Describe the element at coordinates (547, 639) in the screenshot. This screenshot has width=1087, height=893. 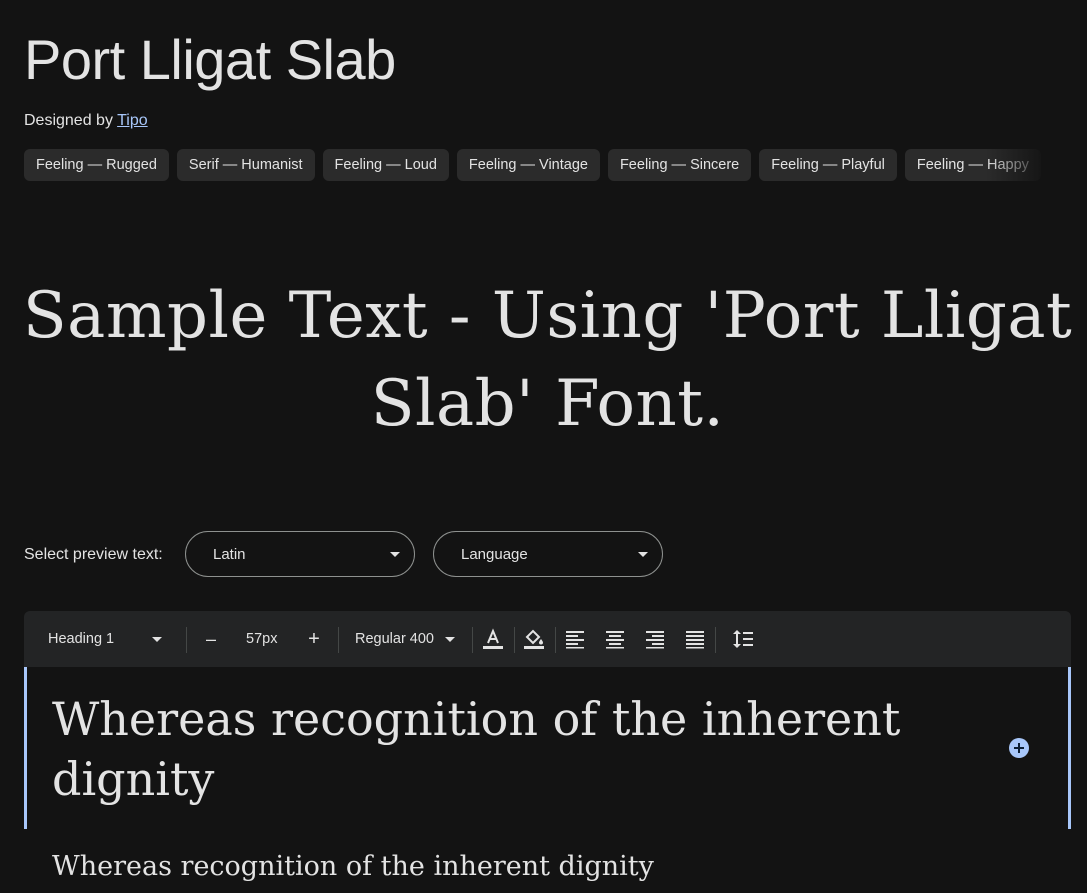
I see `editor-toolbar: Heading 1 – 57px + Regular 400` at that location.